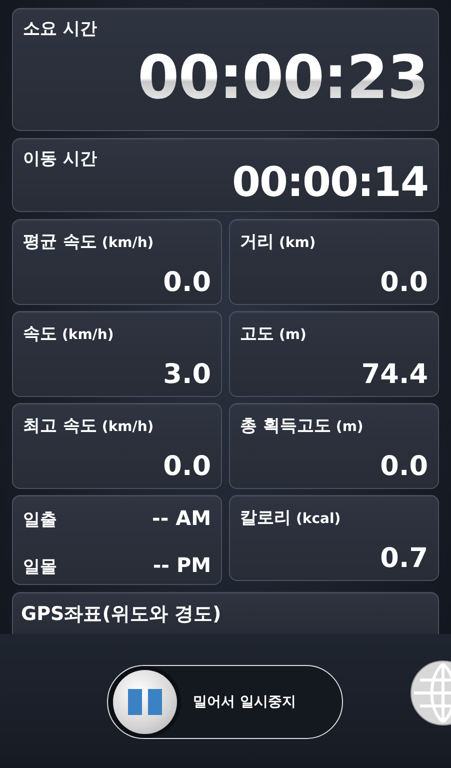 The width and height of the screenshot is (451, 768). Describe the element at coordinates (285, 426) in the screenshot. I see `stat-label: 총 획득고도` at that location.